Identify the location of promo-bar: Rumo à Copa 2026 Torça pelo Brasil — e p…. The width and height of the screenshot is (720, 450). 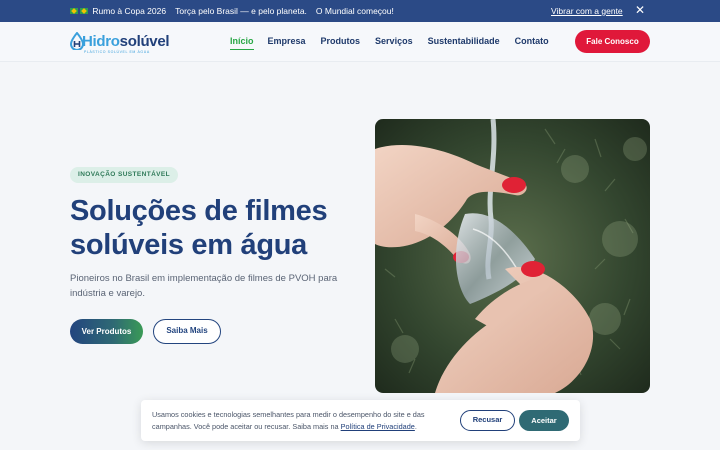
(360, 11).